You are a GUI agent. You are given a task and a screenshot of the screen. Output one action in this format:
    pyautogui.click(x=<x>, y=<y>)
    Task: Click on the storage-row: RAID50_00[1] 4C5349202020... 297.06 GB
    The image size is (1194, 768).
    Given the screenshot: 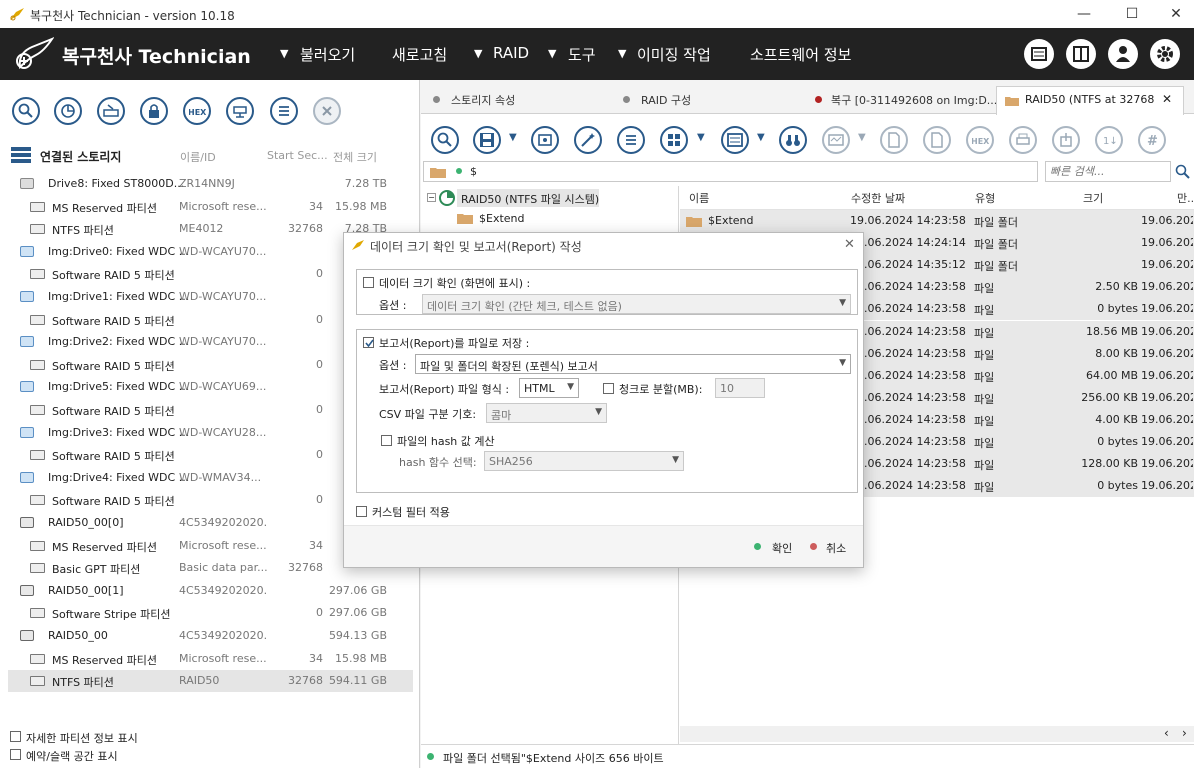 What is the action you would take?
    pyautogui.click(x=210, y=591)
    